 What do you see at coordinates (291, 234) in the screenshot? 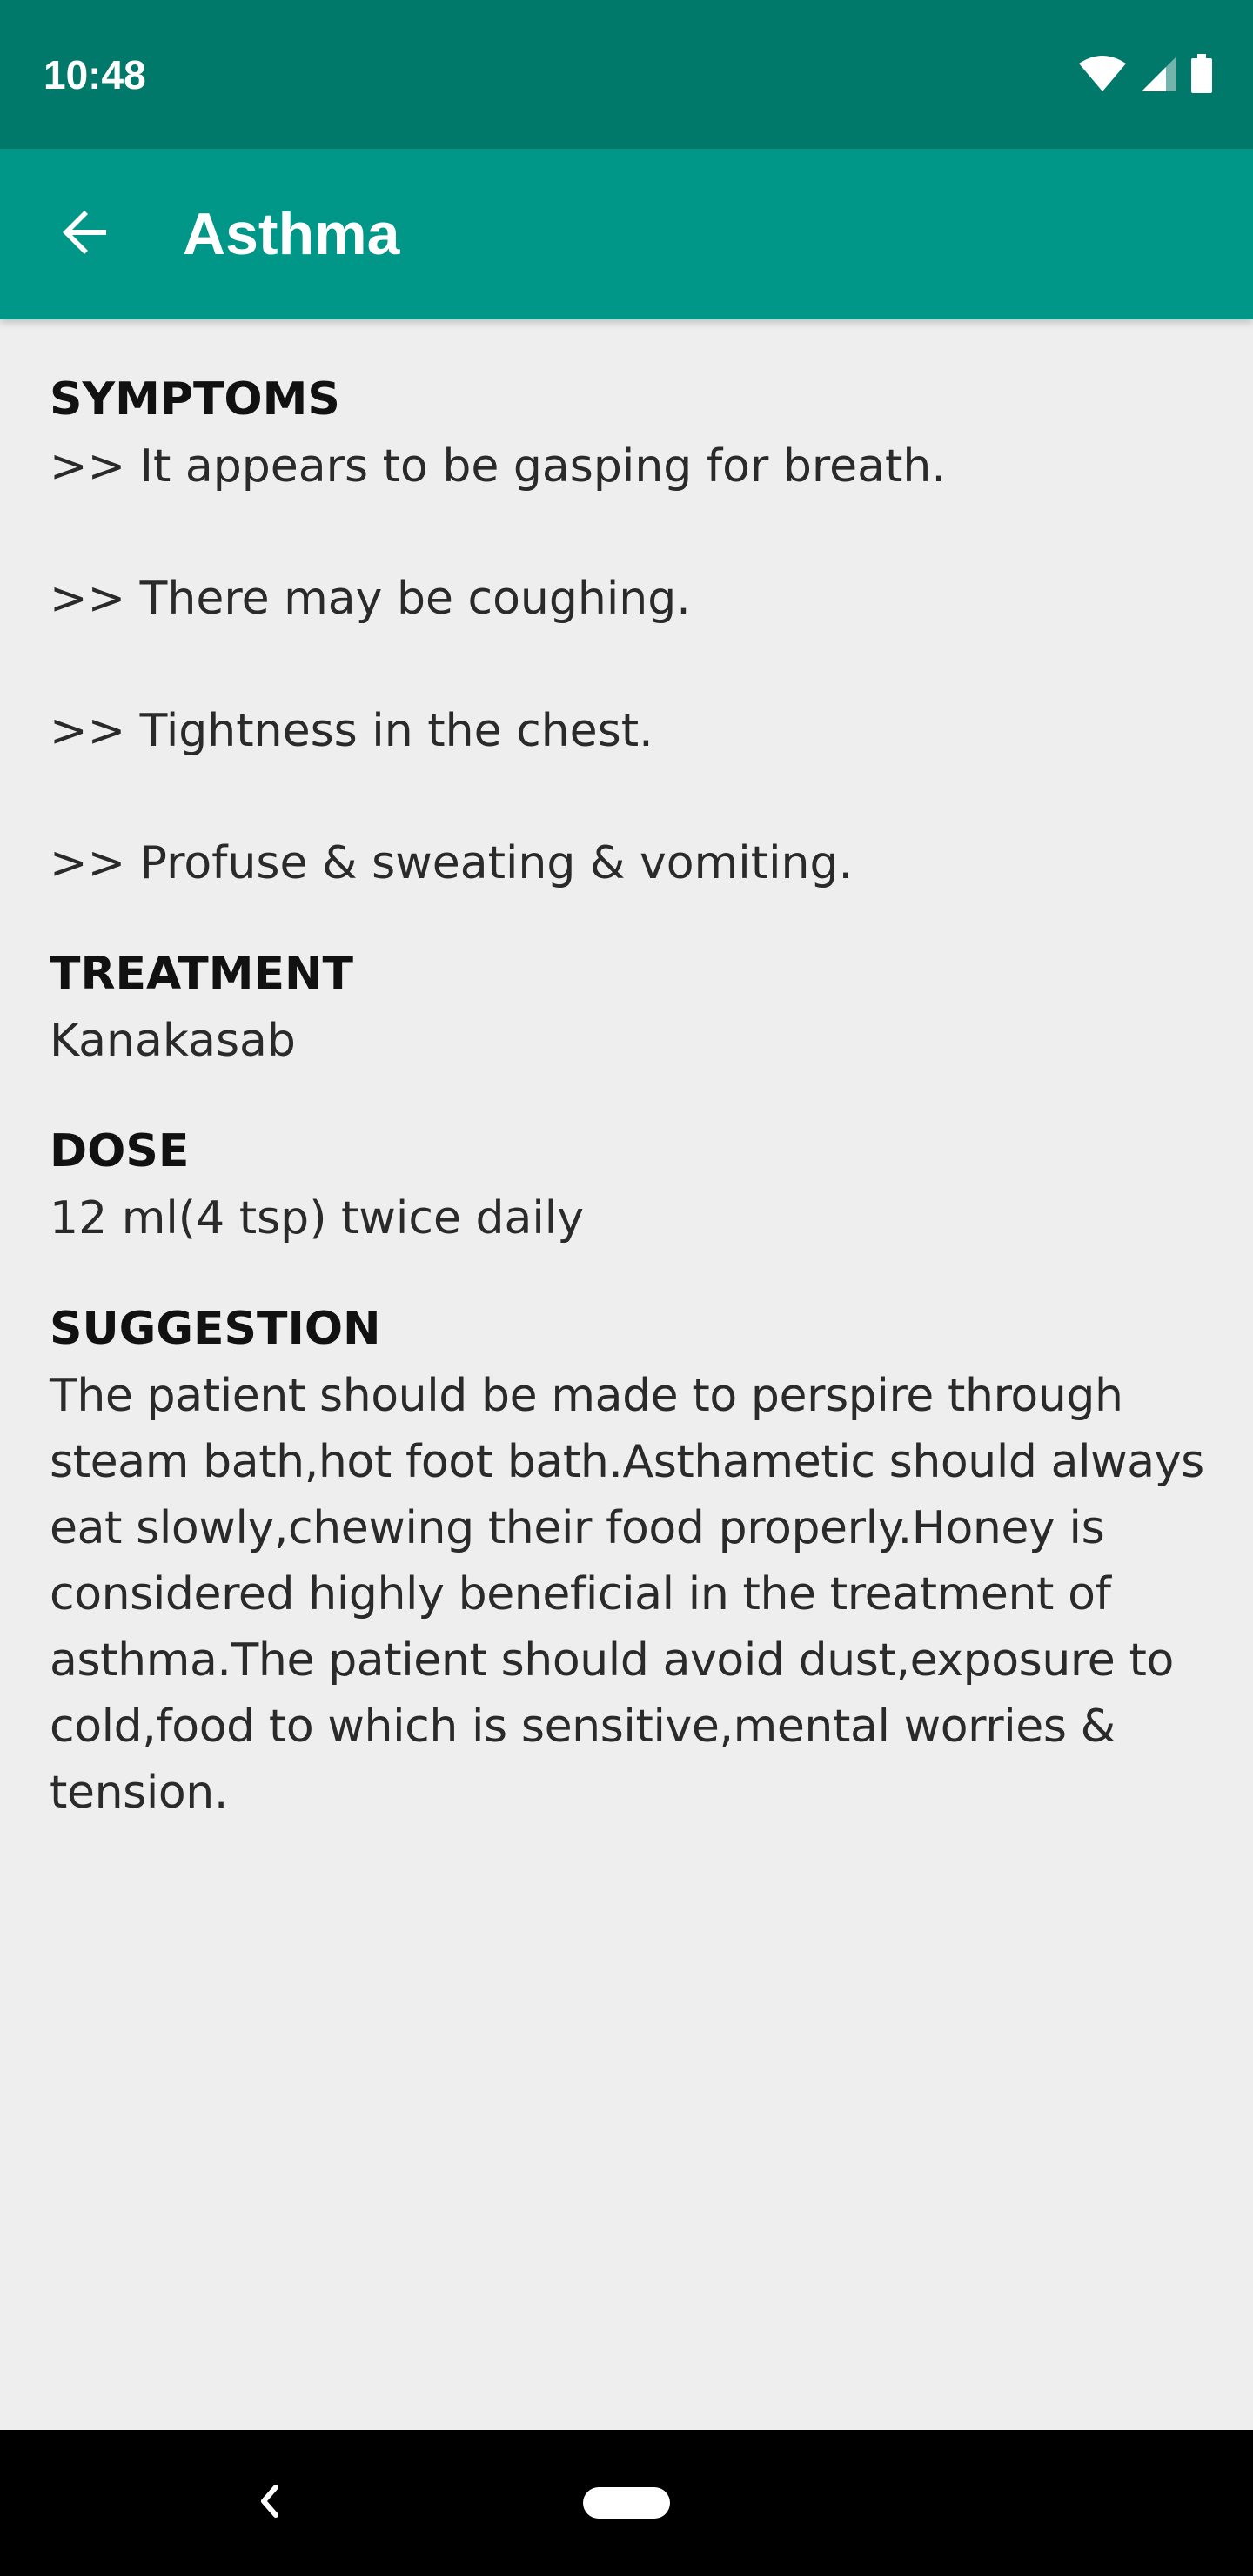
I see `page-title: Asthma` at bounding box center [291, 234].